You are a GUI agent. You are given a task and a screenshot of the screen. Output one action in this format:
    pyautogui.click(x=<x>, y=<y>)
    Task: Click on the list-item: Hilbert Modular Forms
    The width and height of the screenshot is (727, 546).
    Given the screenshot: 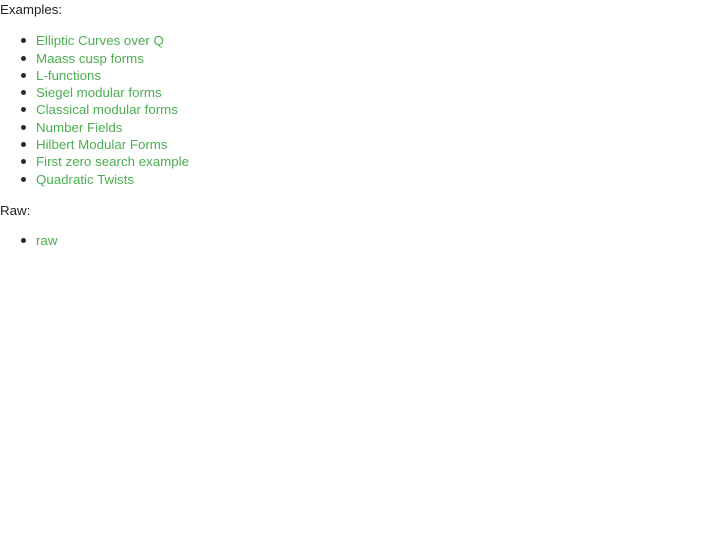 What is the action you would take?
    pyautogui.click(x=363, y=144)
    